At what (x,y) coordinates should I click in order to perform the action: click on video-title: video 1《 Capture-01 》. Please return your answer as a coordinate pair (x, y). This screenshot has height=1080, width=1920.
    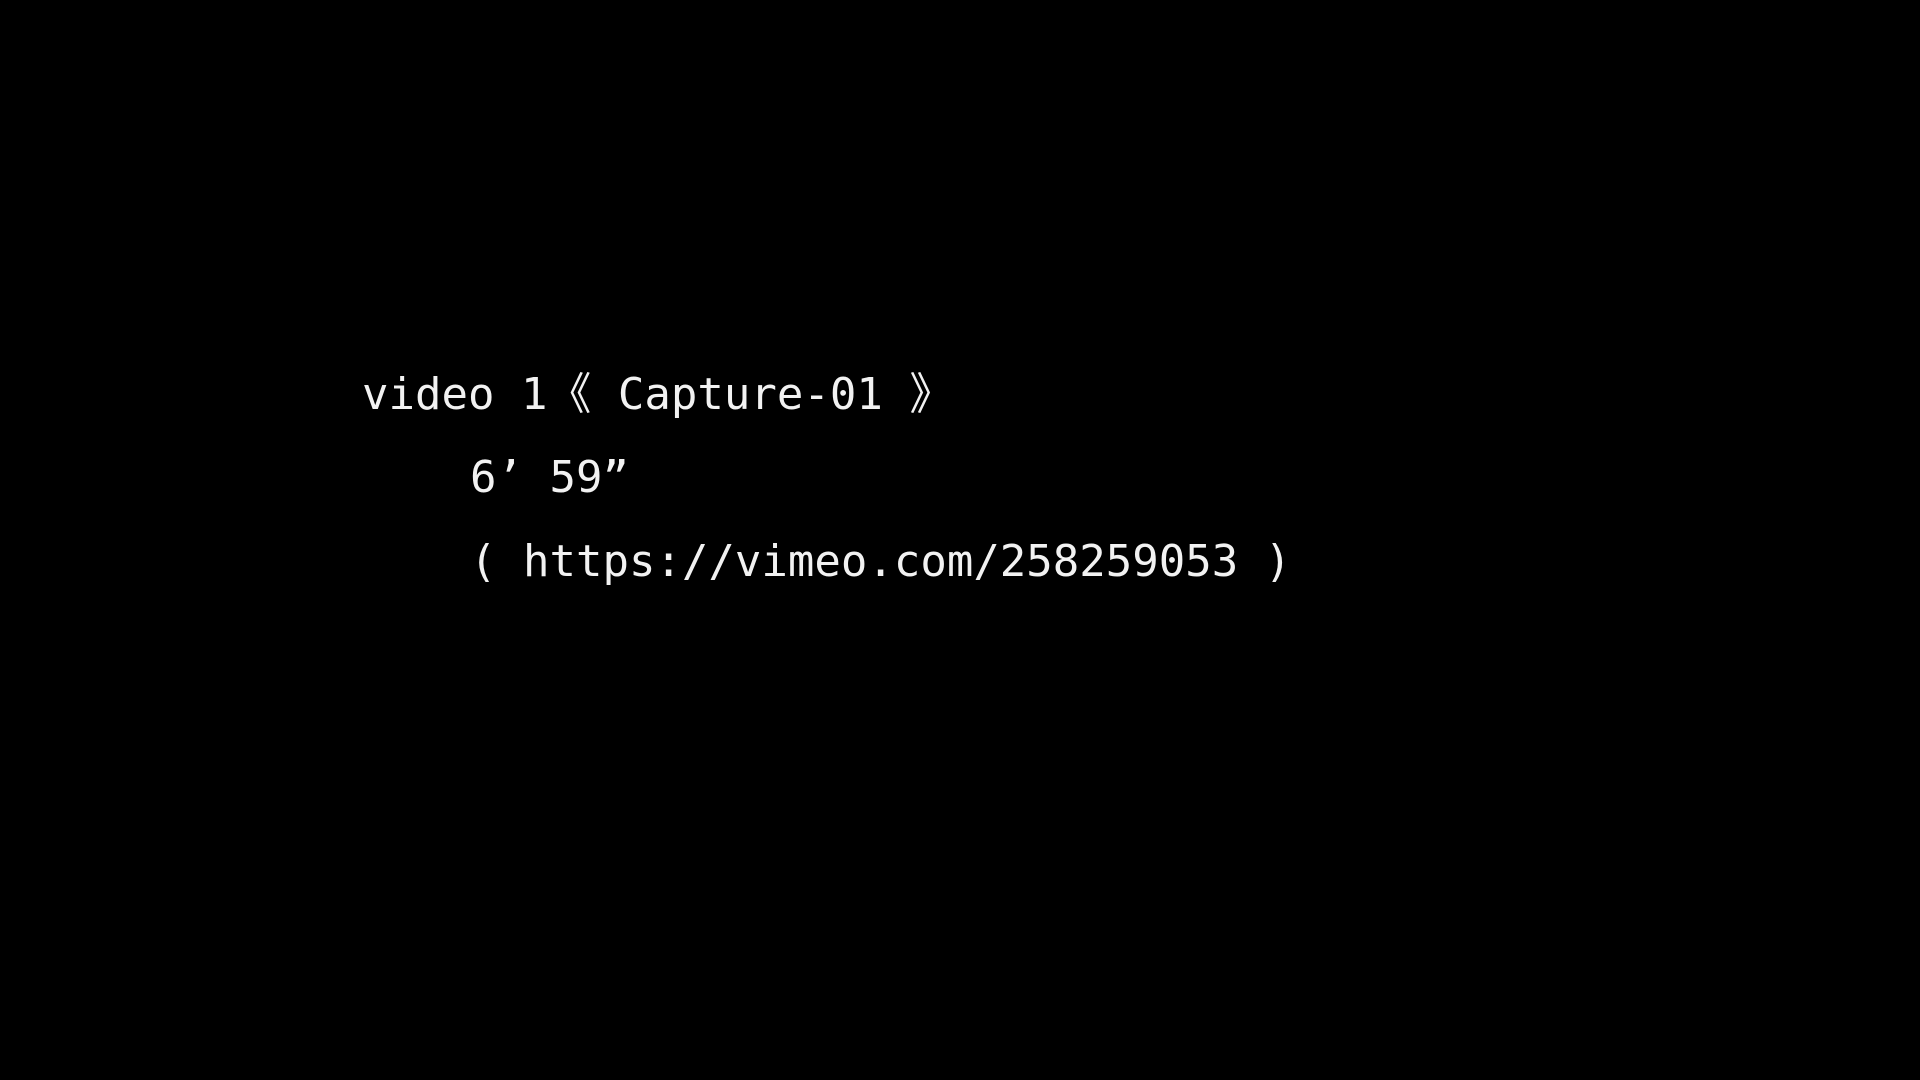
    Looking at the image, I should click on (658, 394).